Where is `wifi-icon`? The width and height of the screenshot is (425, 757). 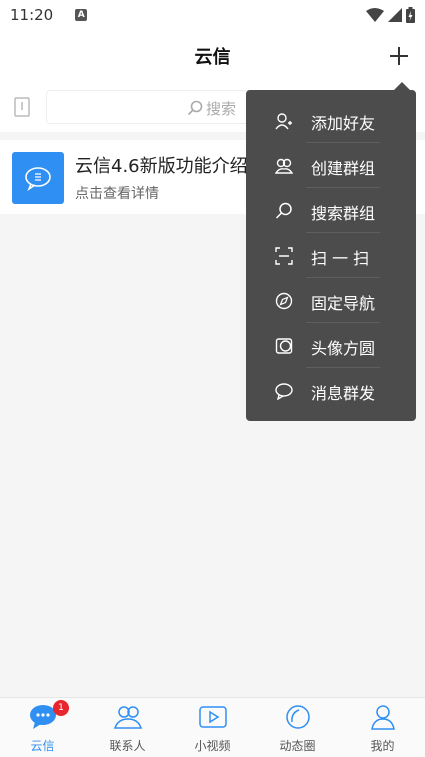
wifi-icon is located at coordinates (375, 15).